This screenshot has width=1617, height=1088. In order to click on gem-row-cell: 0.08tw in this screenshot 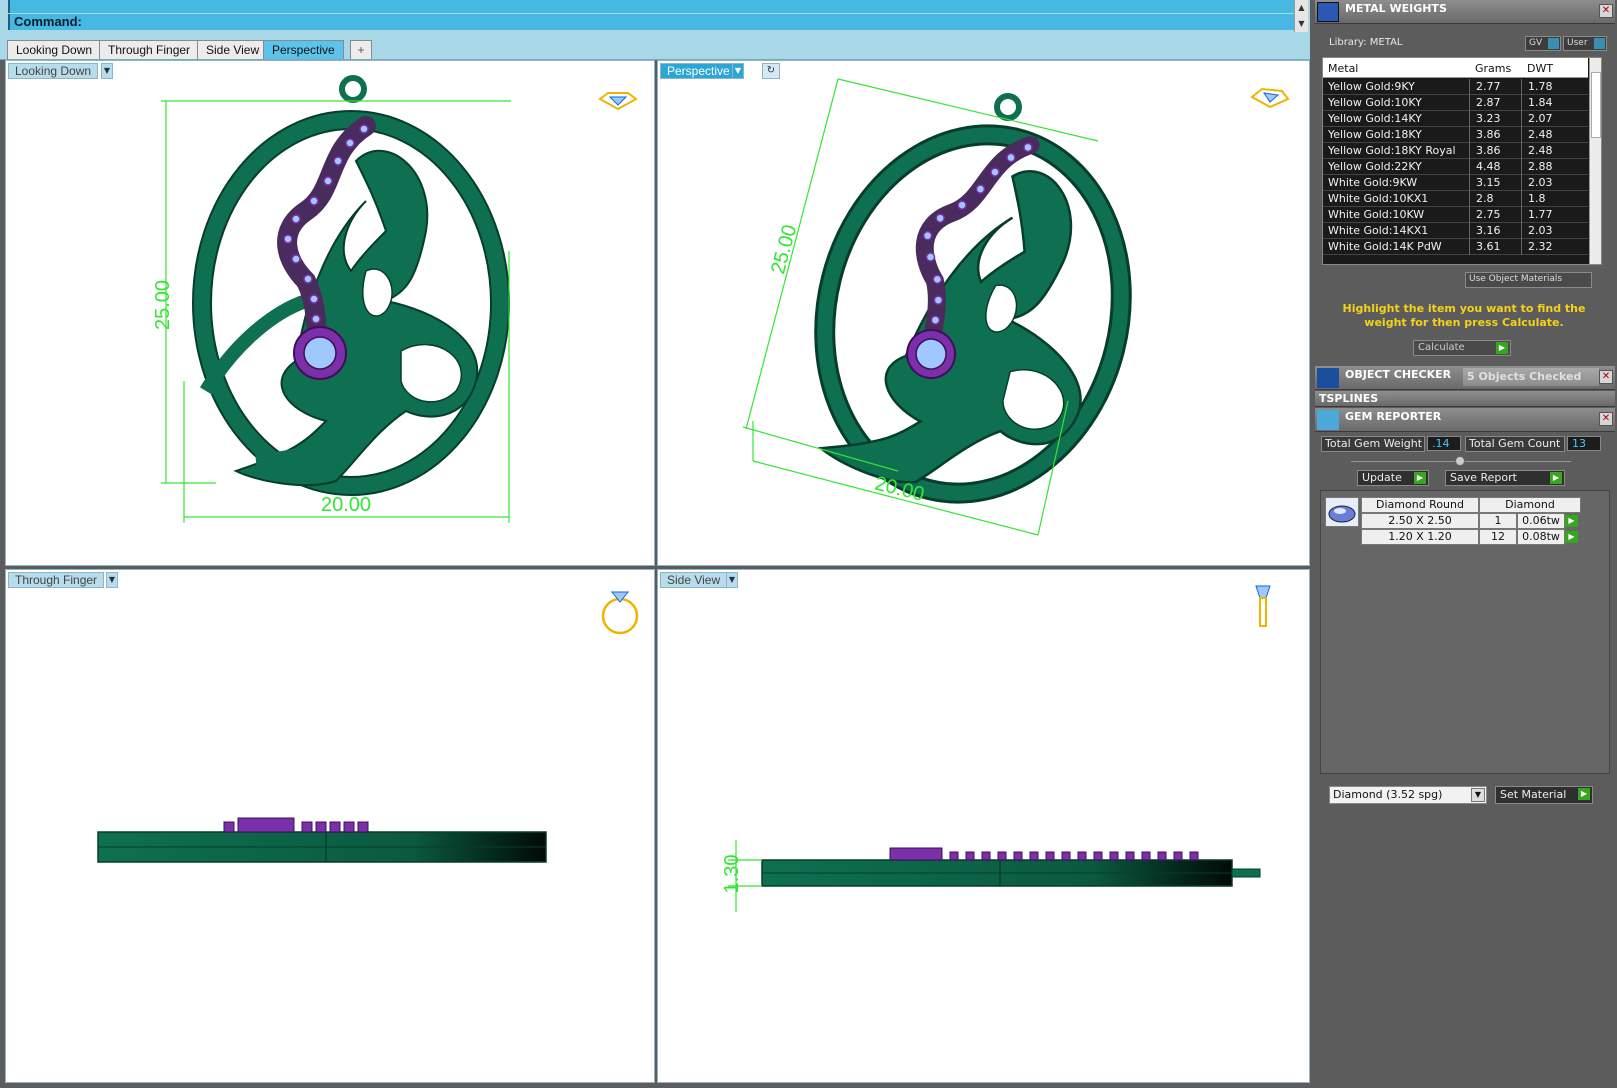, I will do `click(1541, 537)`.